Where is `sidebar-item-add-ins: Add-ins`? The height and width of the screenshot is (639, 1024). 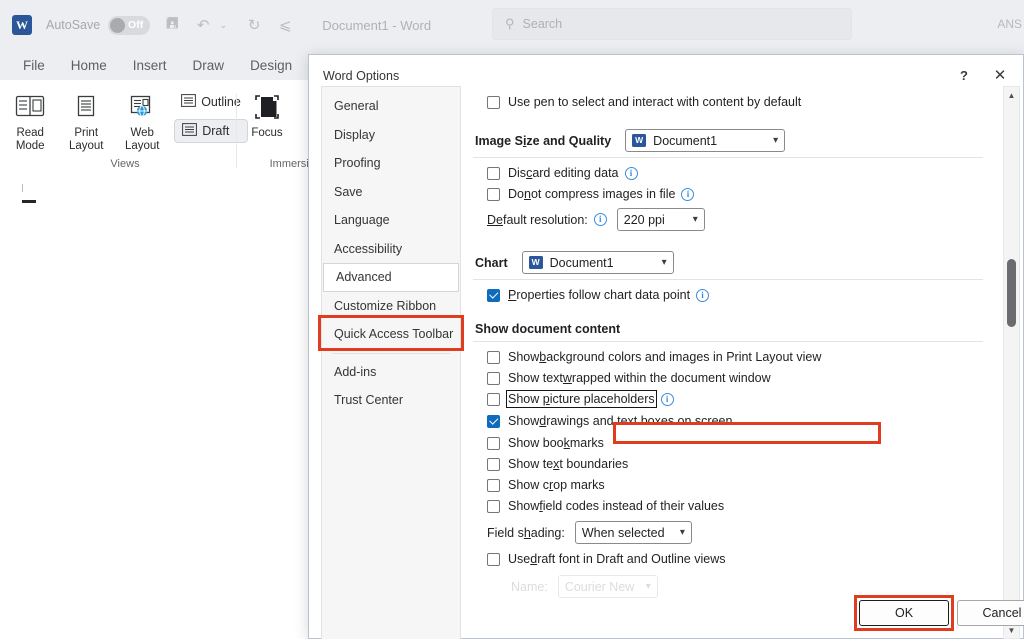
sidebar-item-add-ins: Add-ins is located at coordinates (391, 372).